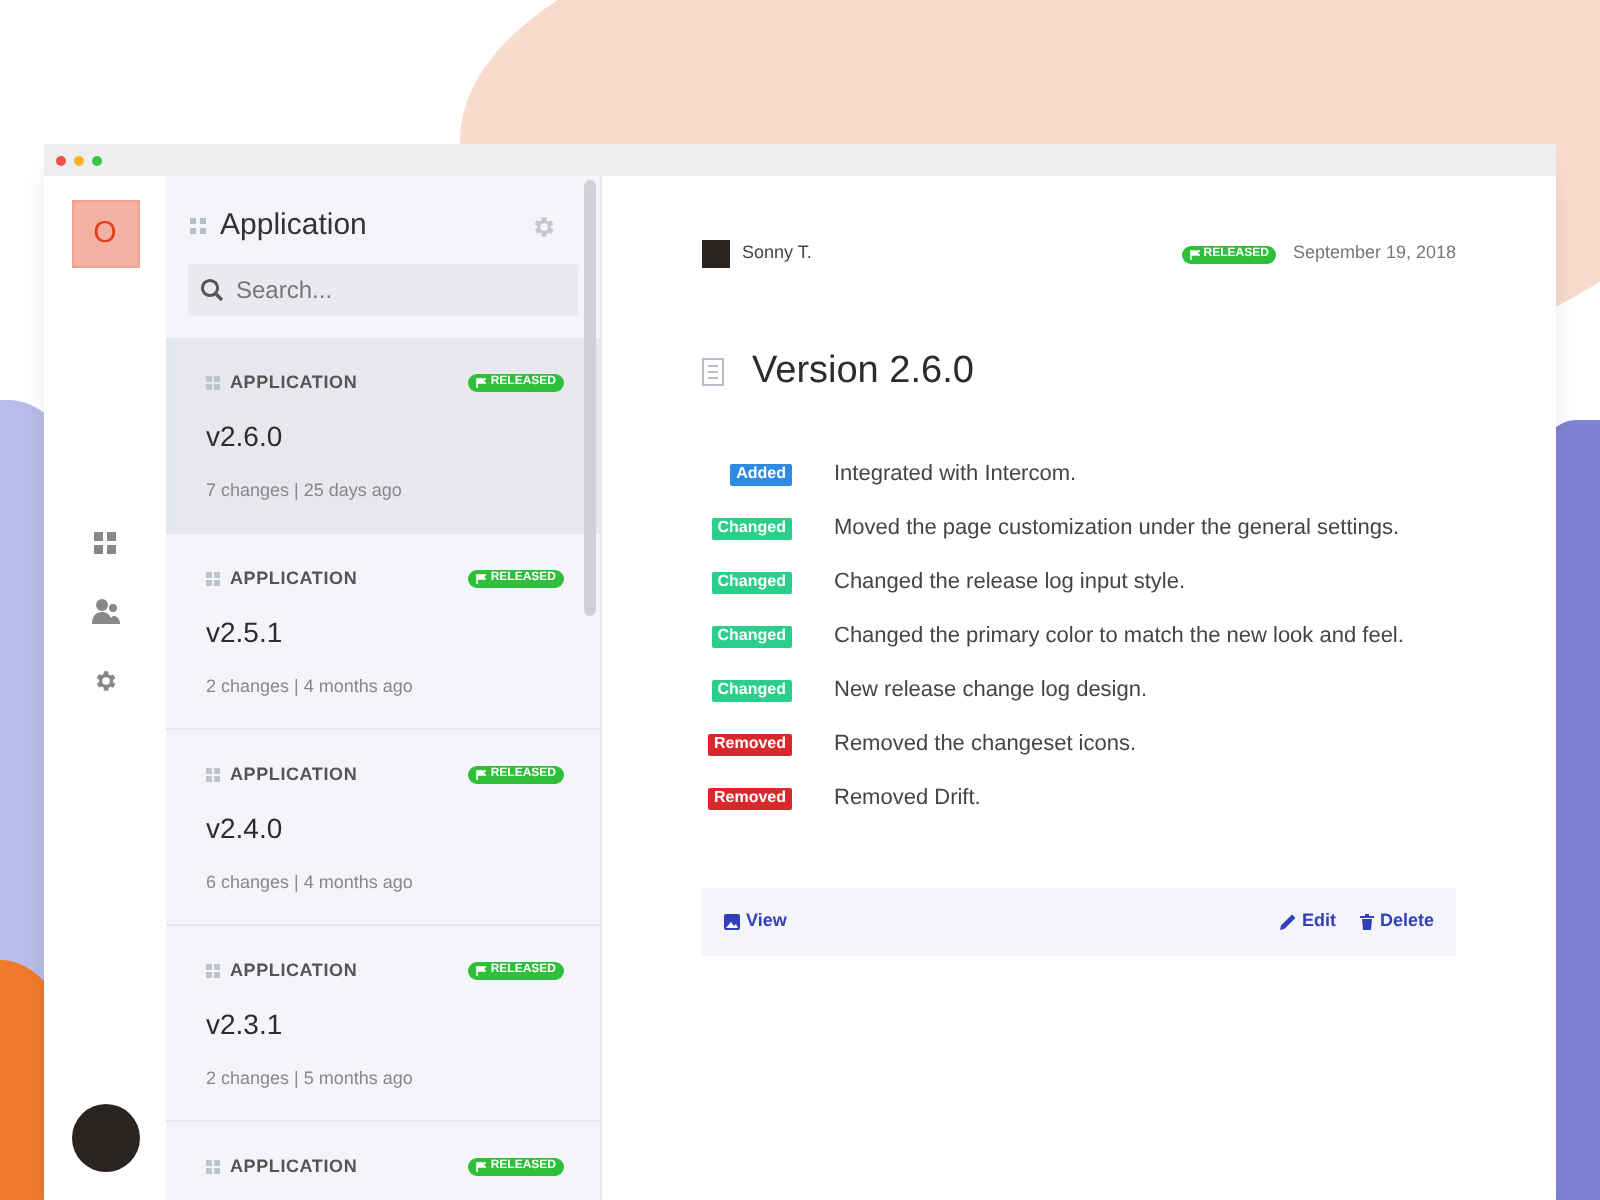  I want to click on change-type-tag: Added, so click(761, 474).